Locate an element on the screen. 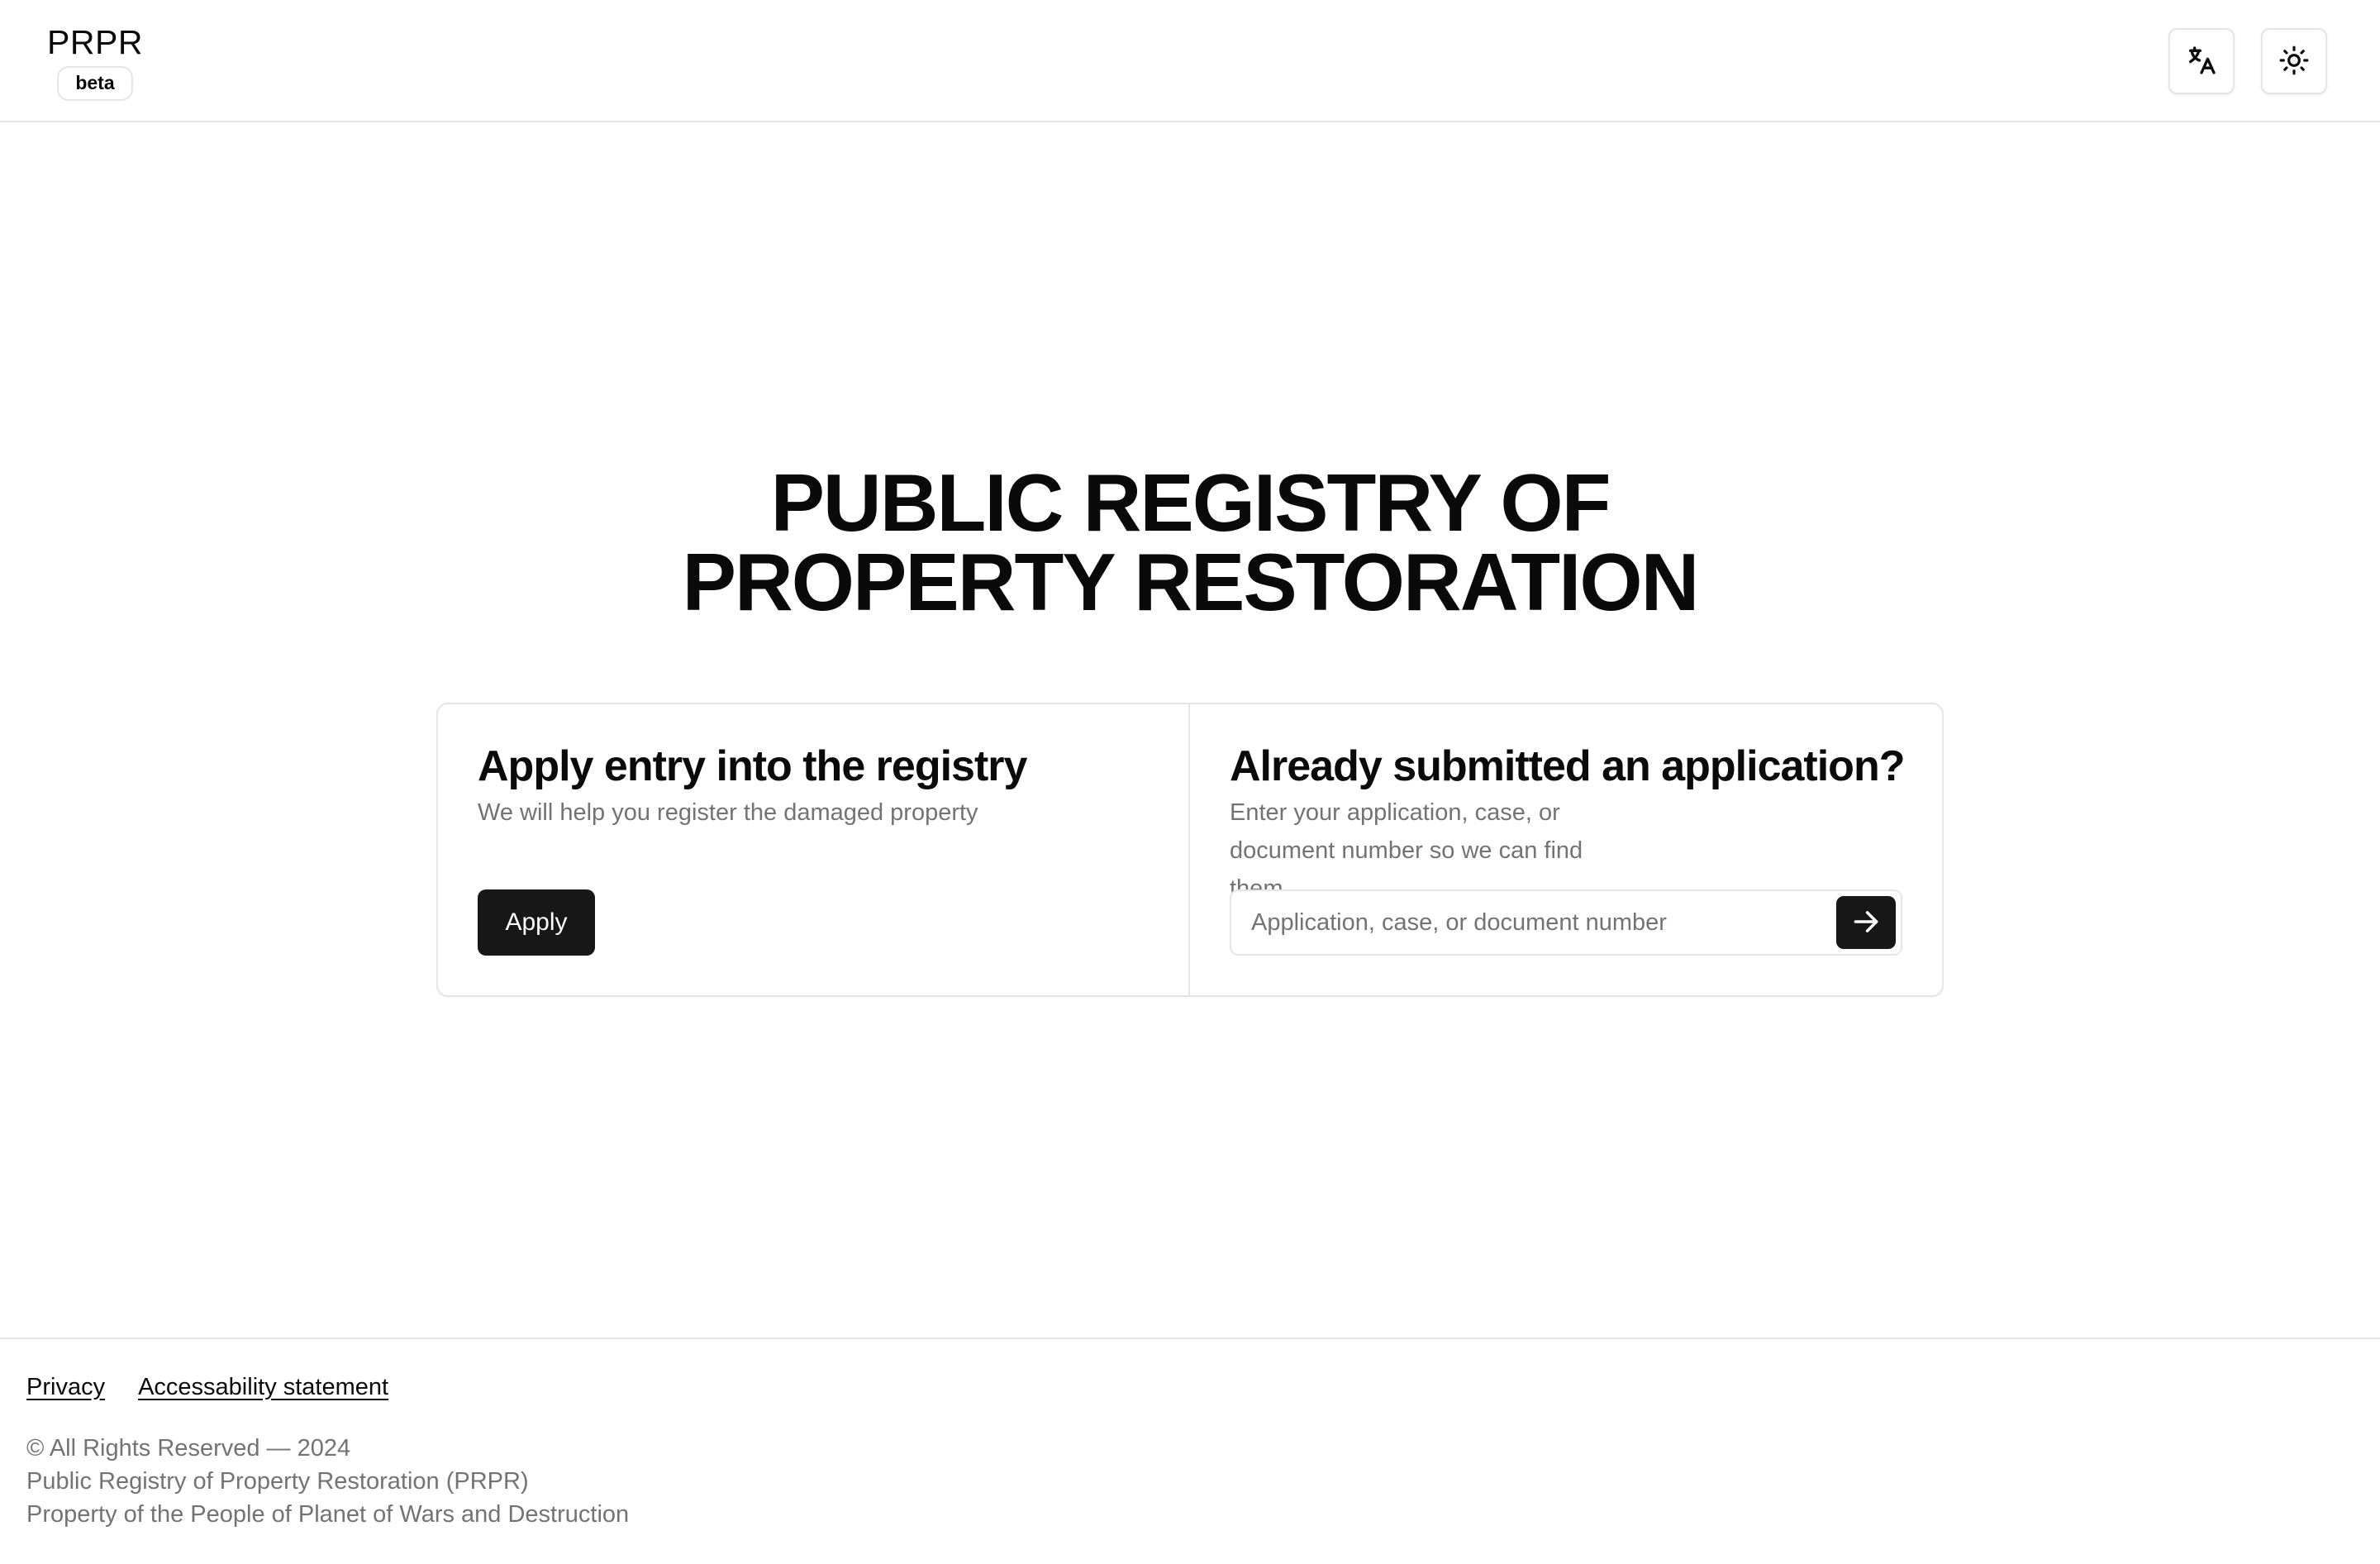 The height and width of the screenshot is (1564, 2380). page-title-line-2: PROPERTY RESTORATION is located at coordinates (1191, 581).